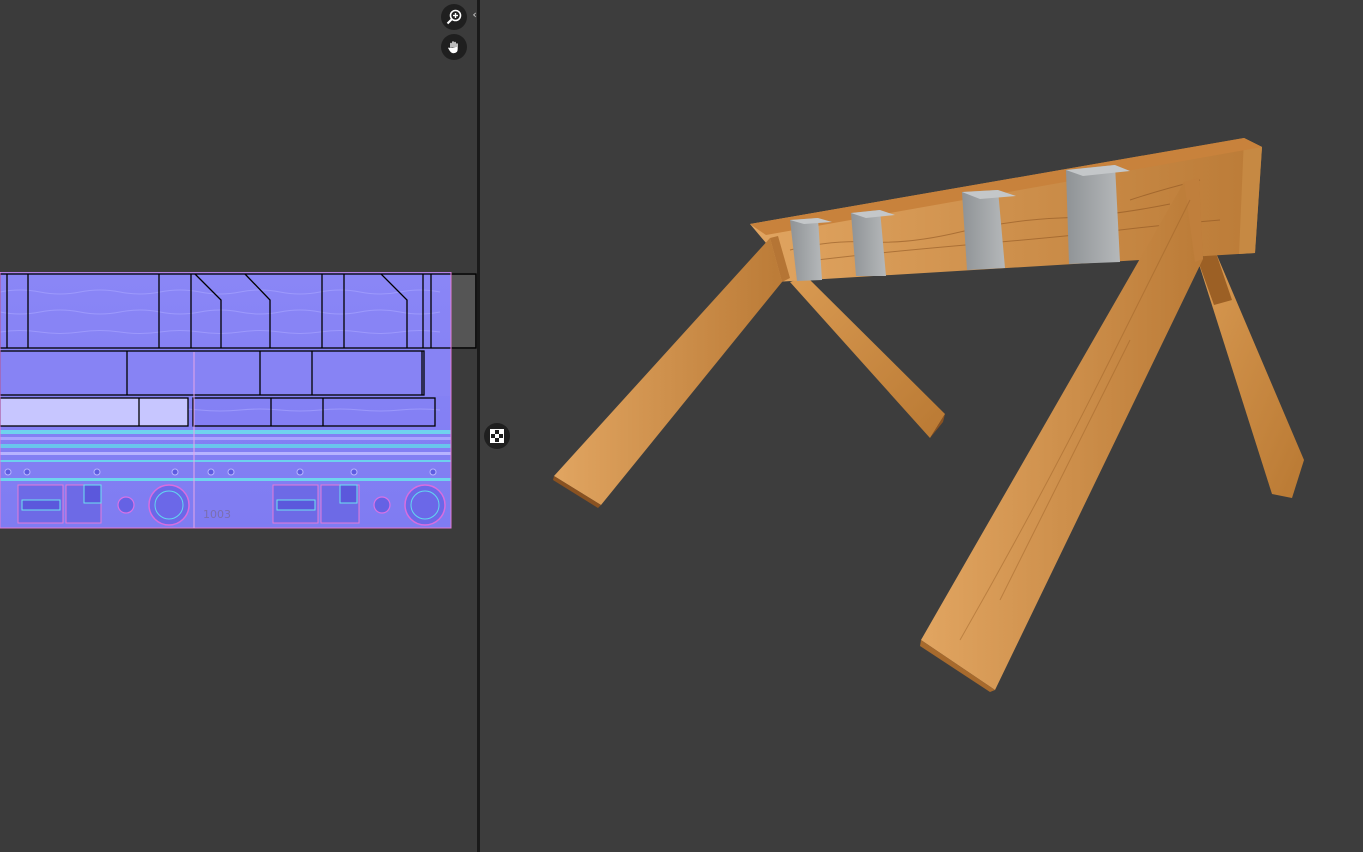 The width and height of the screenshot is (1363, 852). I want to click on uv-tile-label: 1003, so click(217, 514).